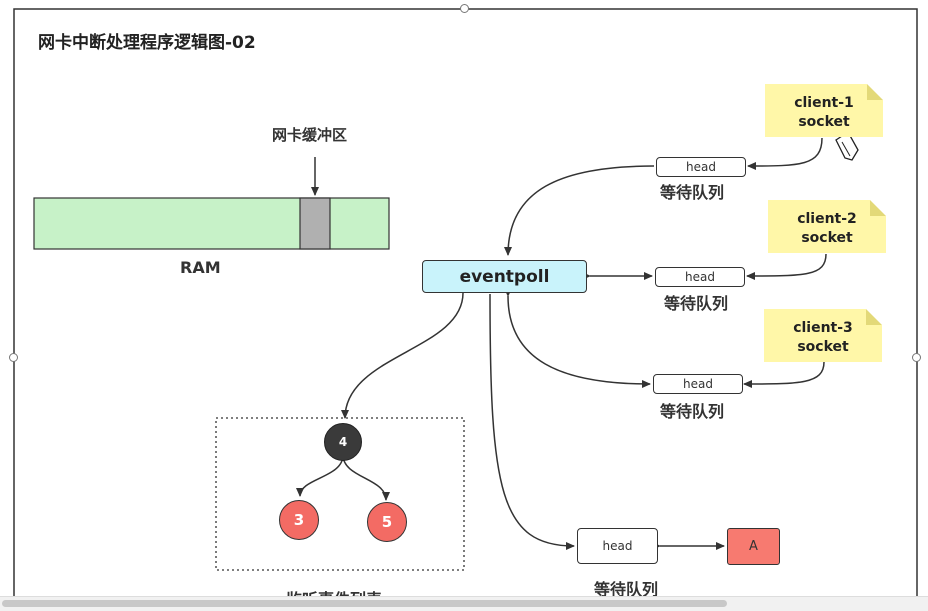  I want to click on eventpoll-label: eventpoll, so click(504, 276).